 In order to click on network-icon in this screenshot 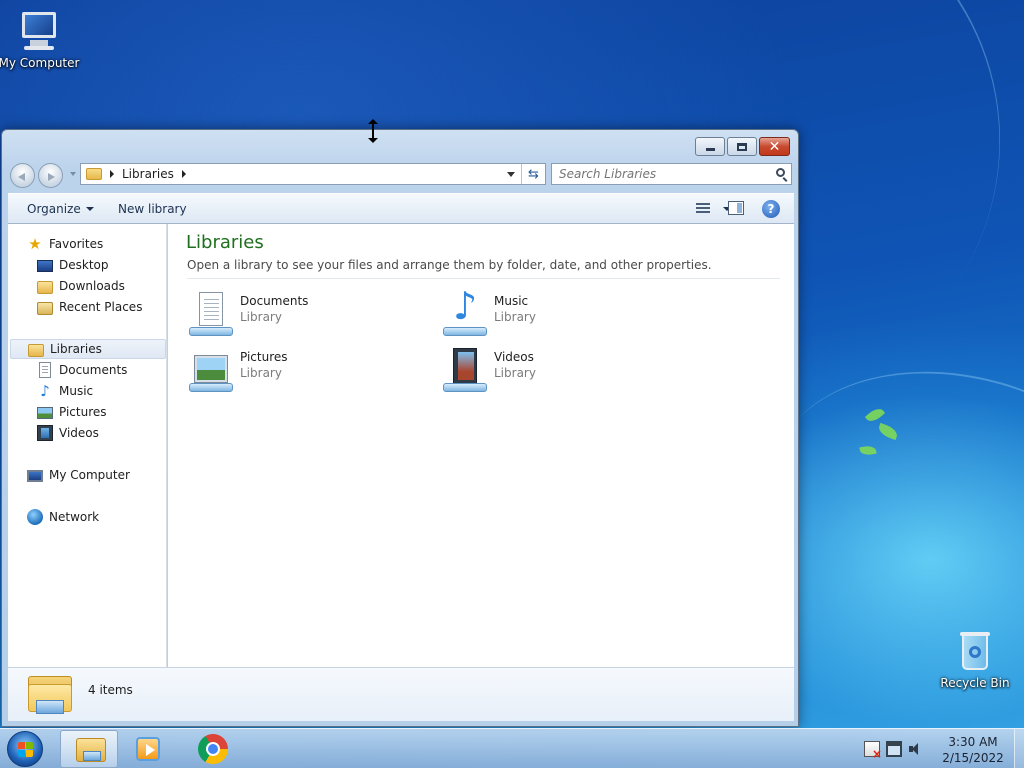, I will do `click(35, 517)`.